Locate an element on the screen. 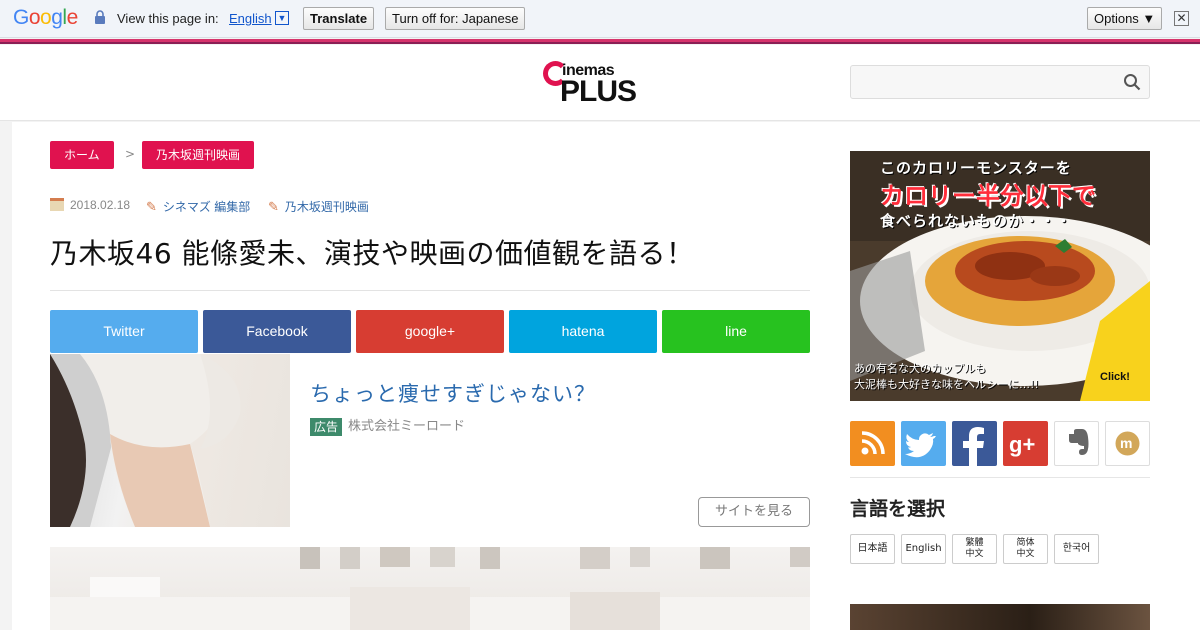 The height and width of the screenshot is (630, 1200). share-twitter-button: Twitter is located at coordinates (124, 331).